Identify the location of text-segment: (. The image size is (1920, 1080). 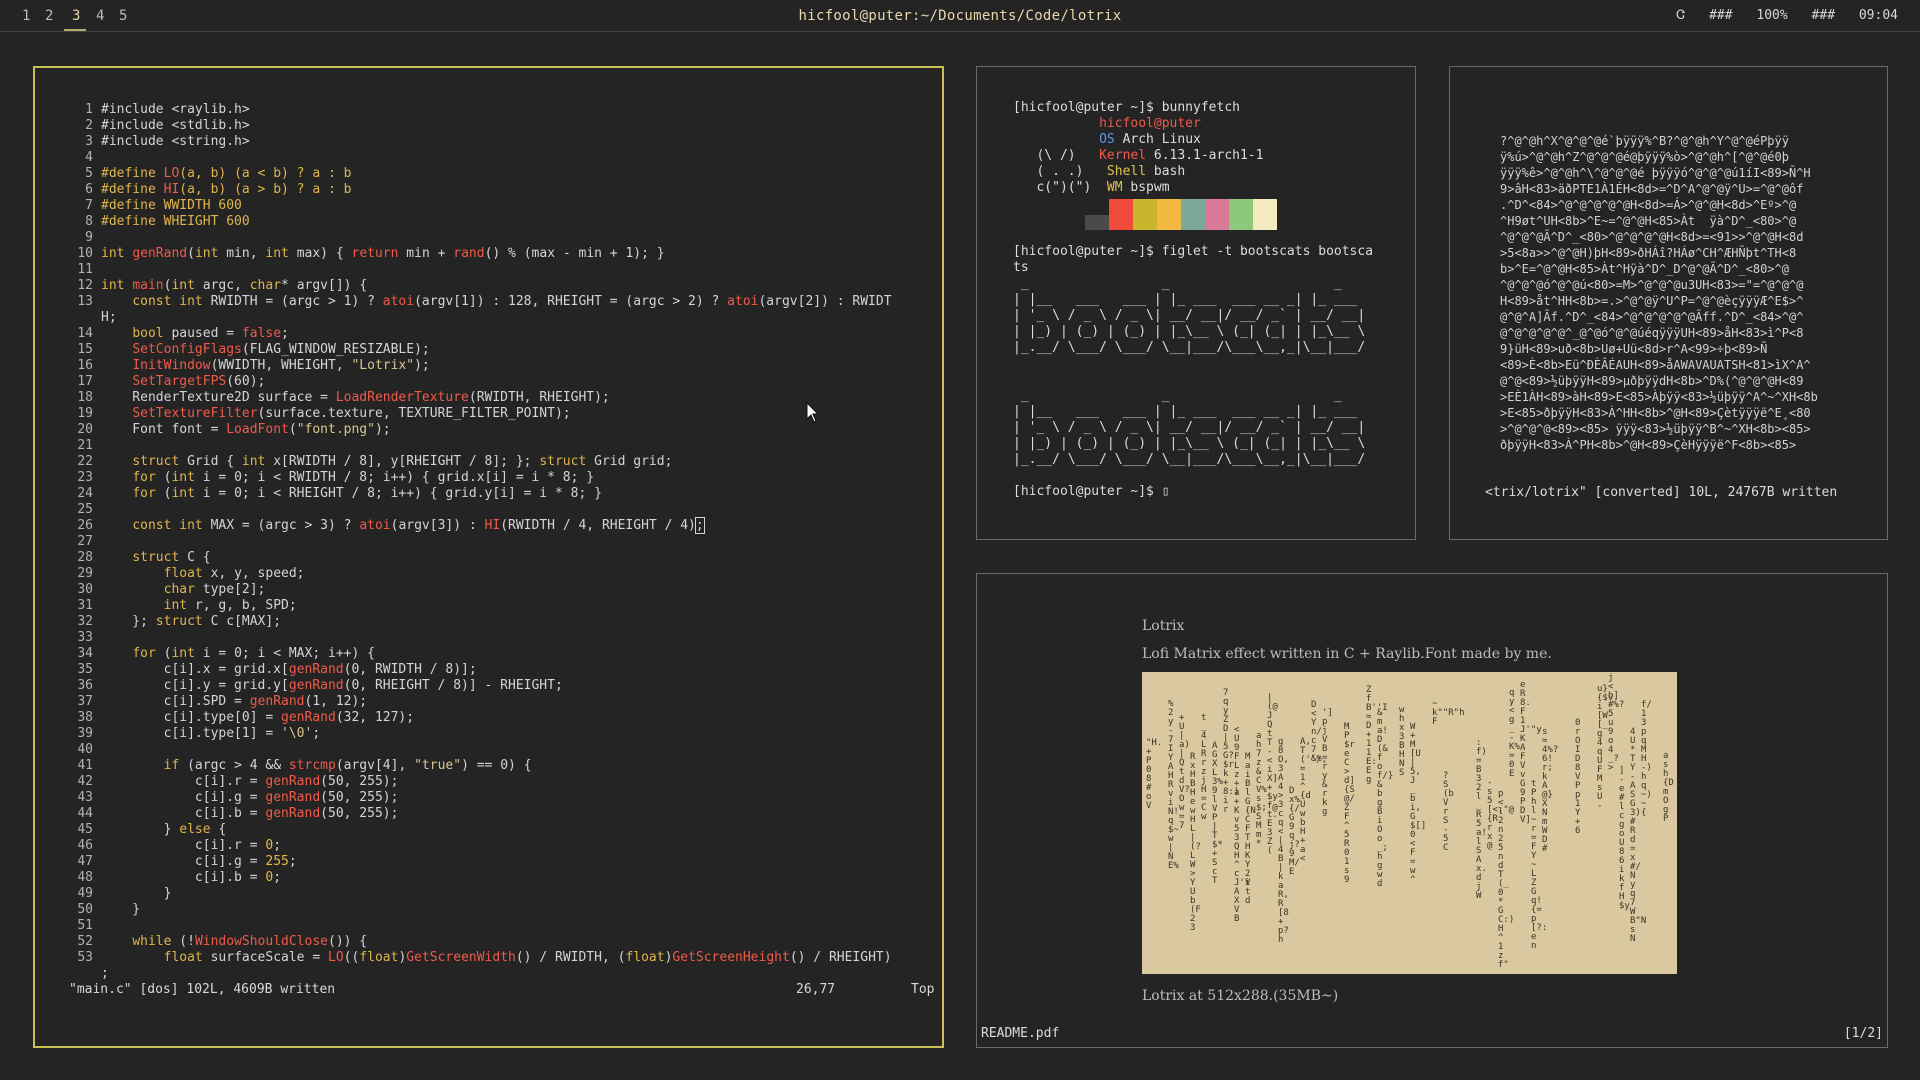
(163, 653).